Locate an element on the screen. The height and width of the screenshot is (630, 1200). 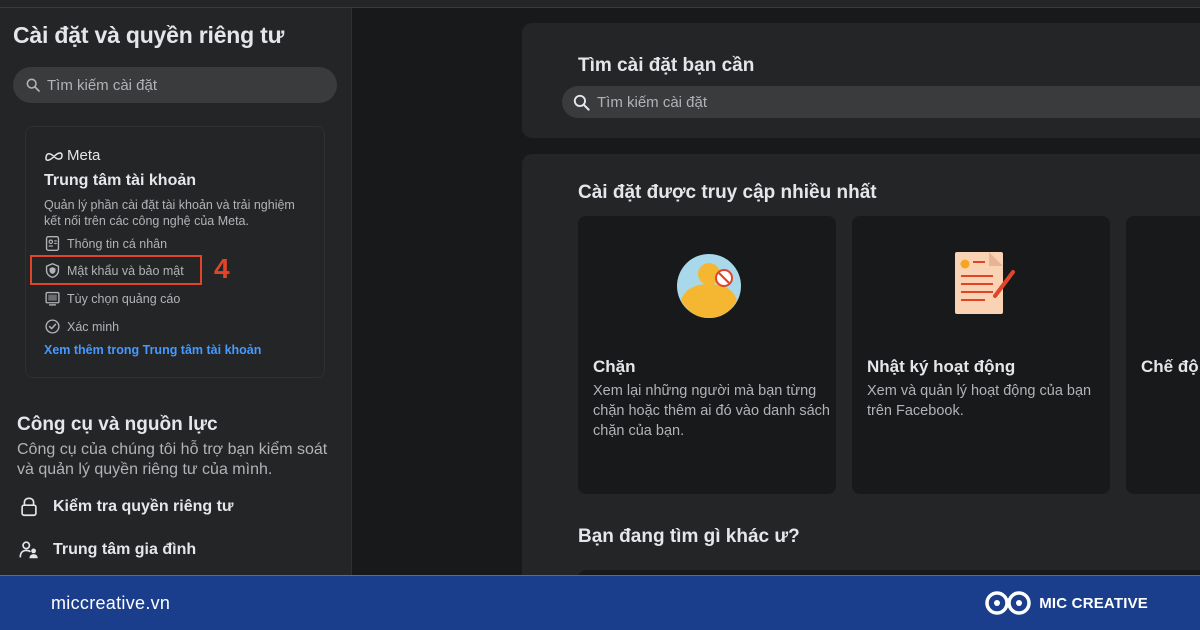
accounts-center-title: Trung tâm tài khoản is located at coordinates (120, 180).